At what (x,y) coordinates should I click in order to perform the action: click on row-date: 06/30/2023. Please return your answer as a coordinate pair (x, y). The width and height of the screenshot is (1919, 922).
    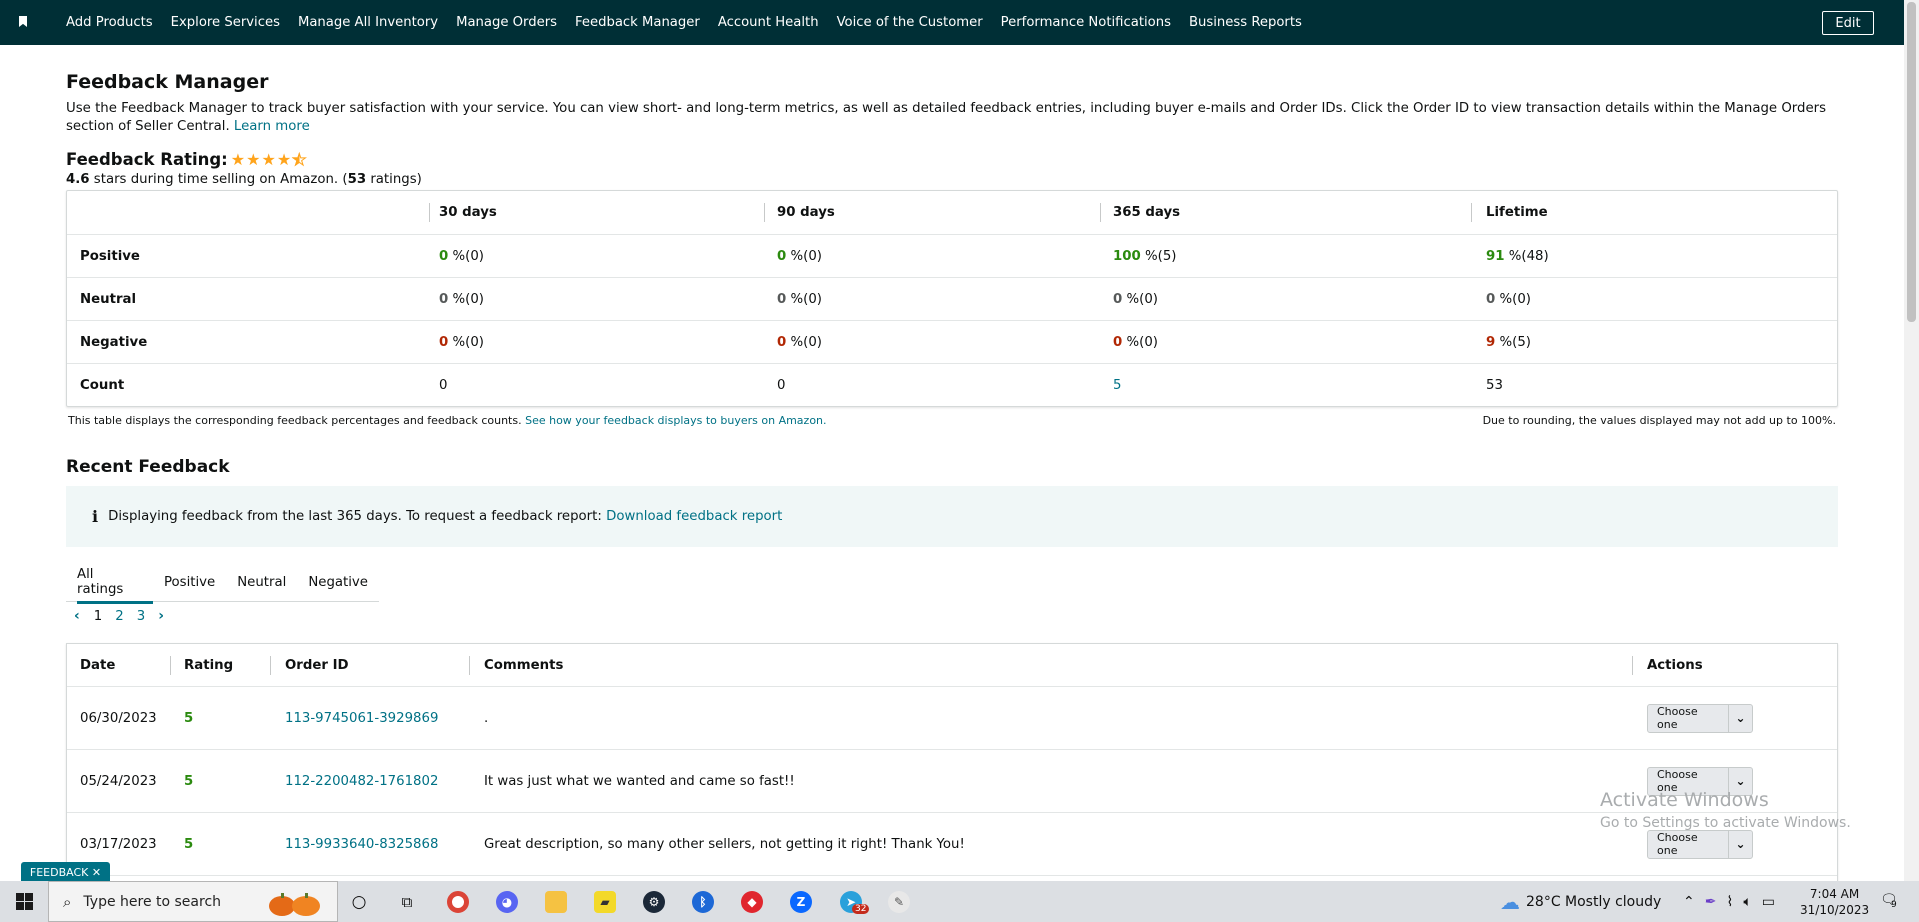
    Looking at the image, I should click on (118, 718).